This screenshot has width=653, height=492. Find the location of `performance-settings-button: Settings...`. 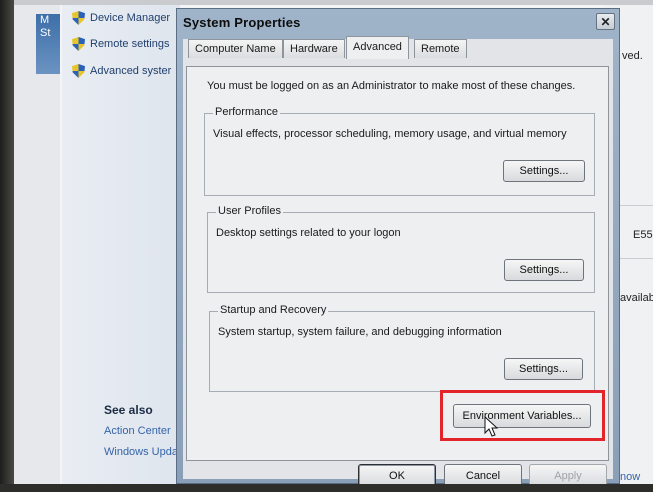

performance-settings-button: Settings... is located at coordinates (544, 171).